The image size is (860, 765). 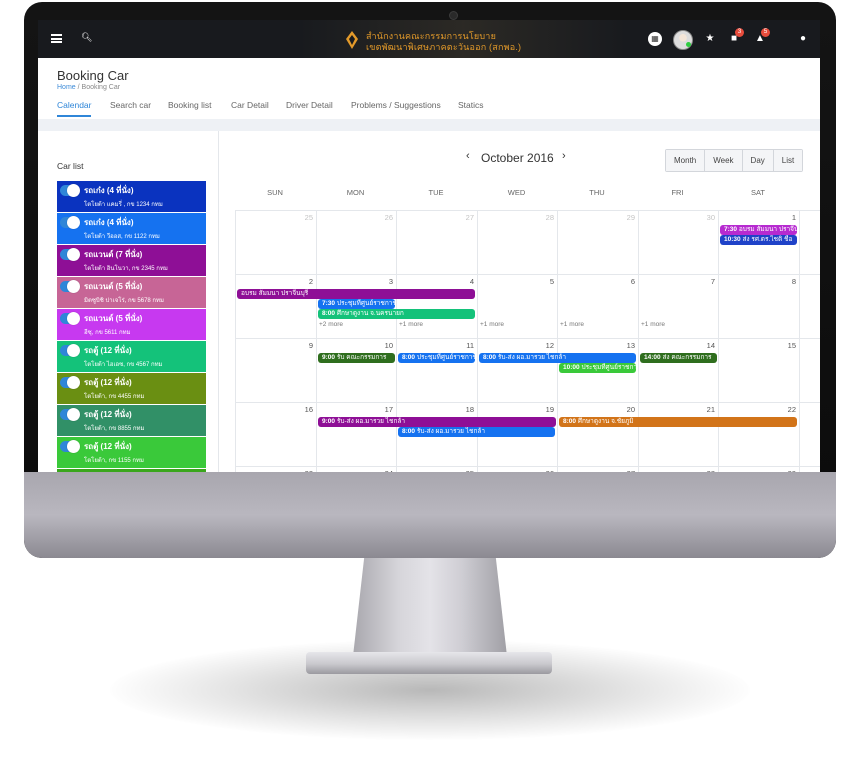 What do you see at coordinates (437, 422) in the screenshot?
I see `calendar-event: 9:00 รับ-ส่ง ผอ.มารวย ไชกล้า` at bounding box center [437, 422].